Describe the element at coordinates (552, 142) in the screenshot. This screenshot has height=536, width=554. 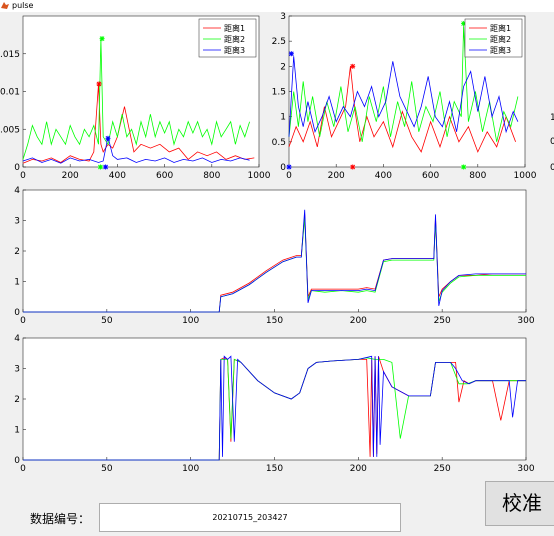
I see `right-tick-label: 0.5` at that location.